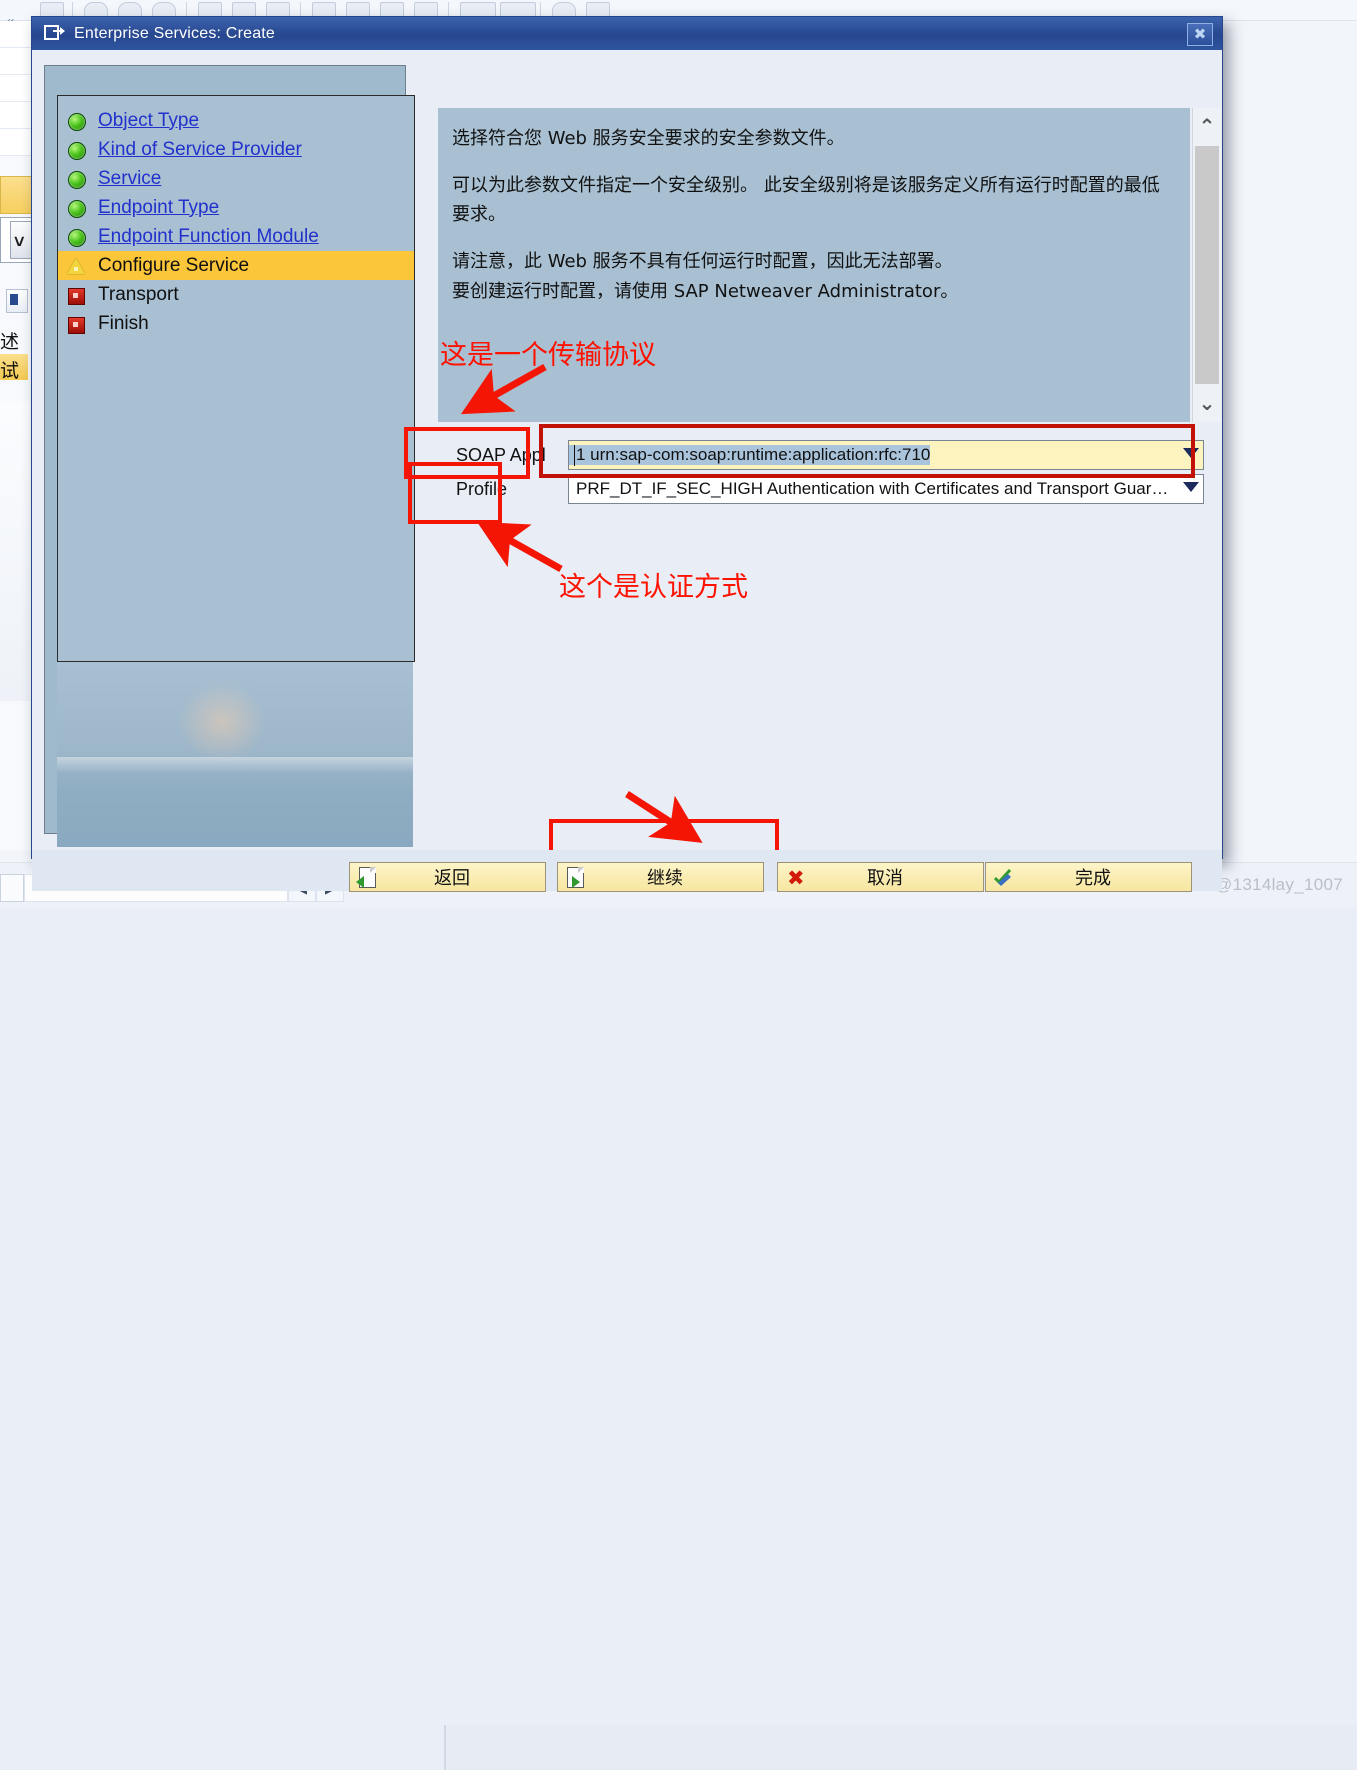 This screenshot has height=1770, width=1357. What do you see at coordinates (1207, 127) in the screenshot?
I see `scroll-up-icon: ⌃` at bounding box center [1207, 127].